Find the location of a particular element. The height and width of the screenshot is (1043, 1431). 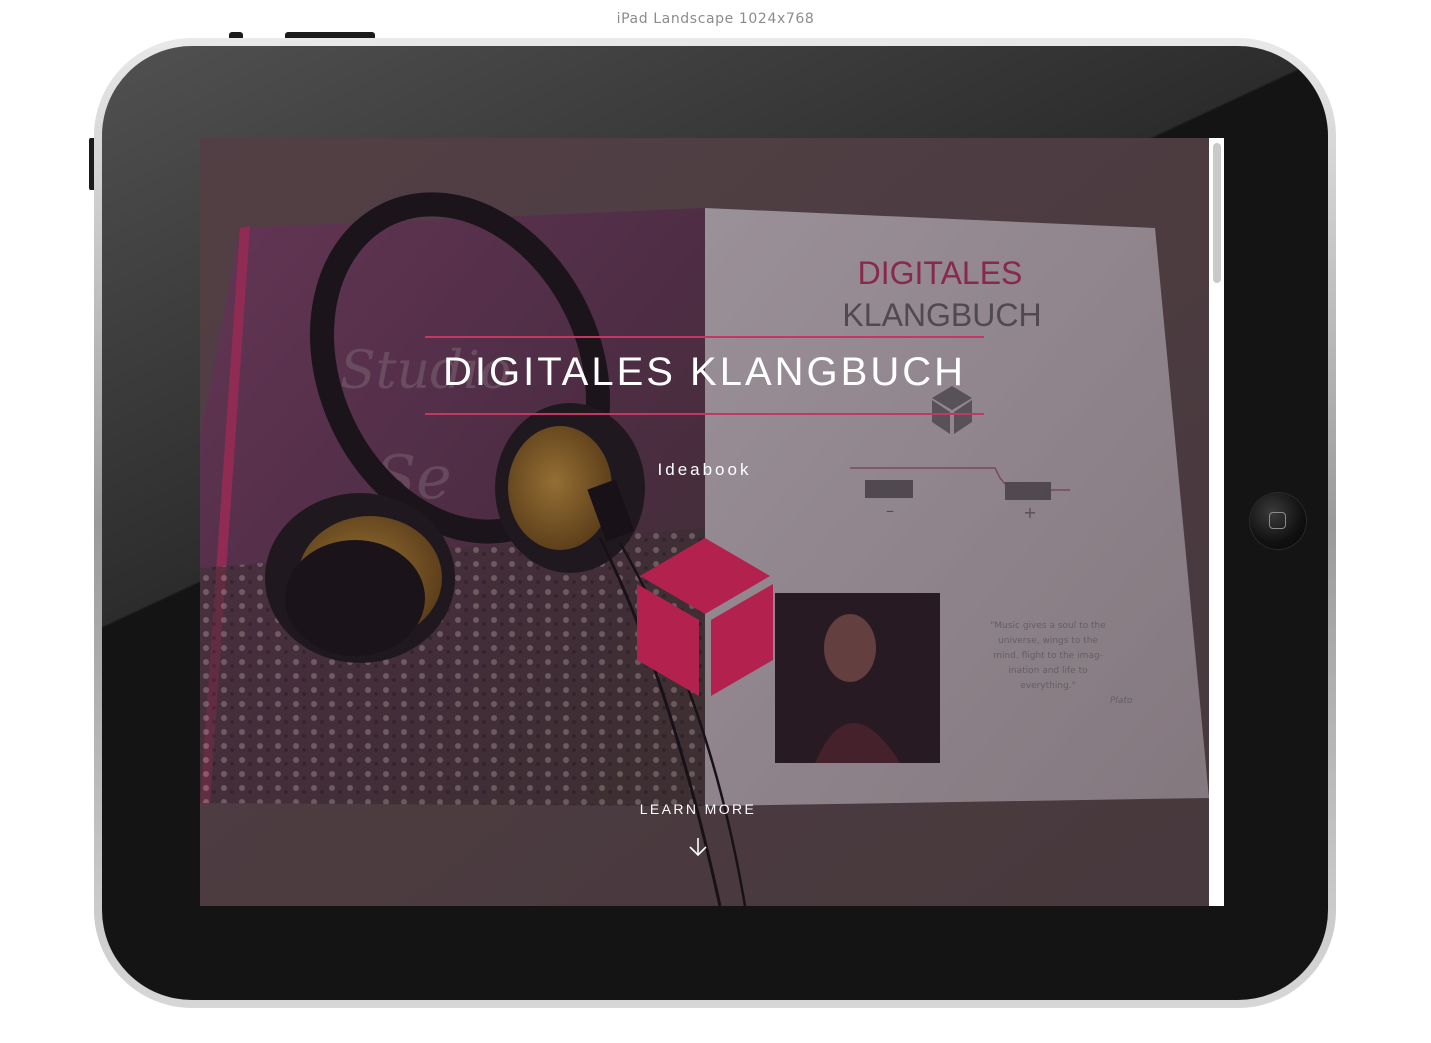

home-button is located at coordinates (1278, 521).